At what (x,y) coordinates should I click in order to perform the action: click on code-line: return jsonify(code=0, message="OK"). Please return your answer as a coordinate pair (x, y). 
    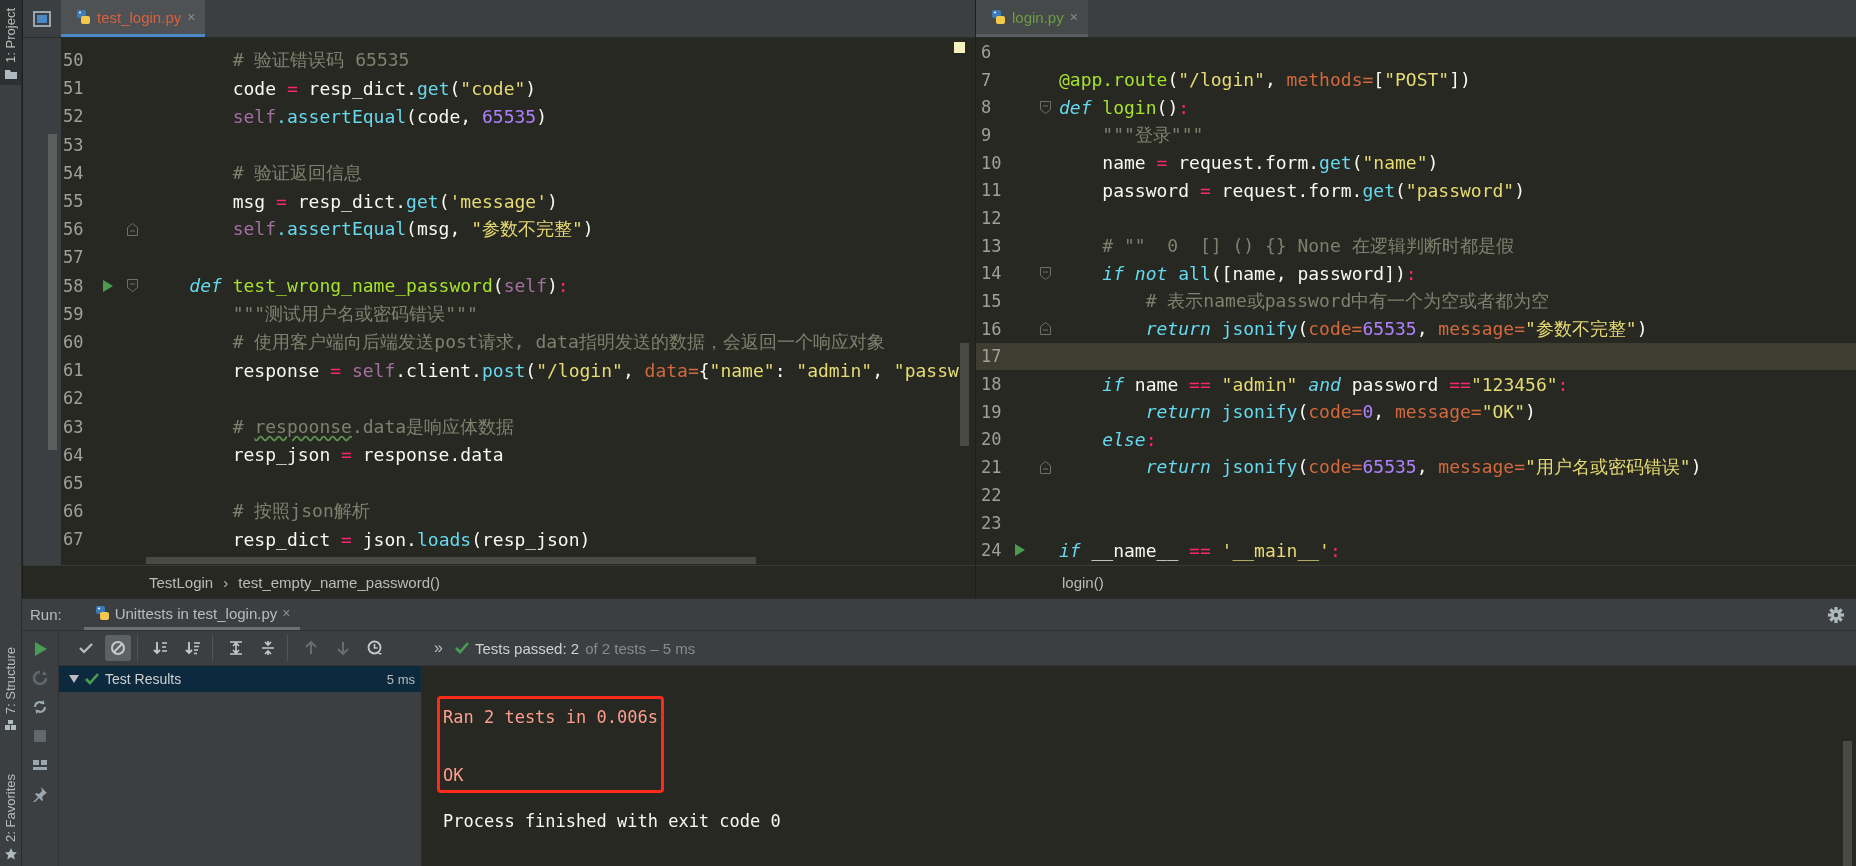
    Looking at the image, I should click on (1340, 412).